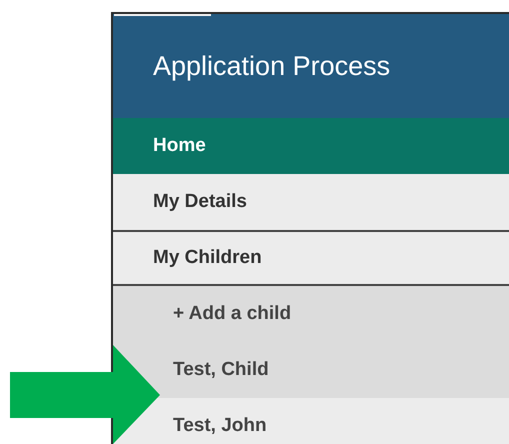  Describe the element at coordinates (311, 258) in the screenshot. I see `nav-item: My Children` at that location.